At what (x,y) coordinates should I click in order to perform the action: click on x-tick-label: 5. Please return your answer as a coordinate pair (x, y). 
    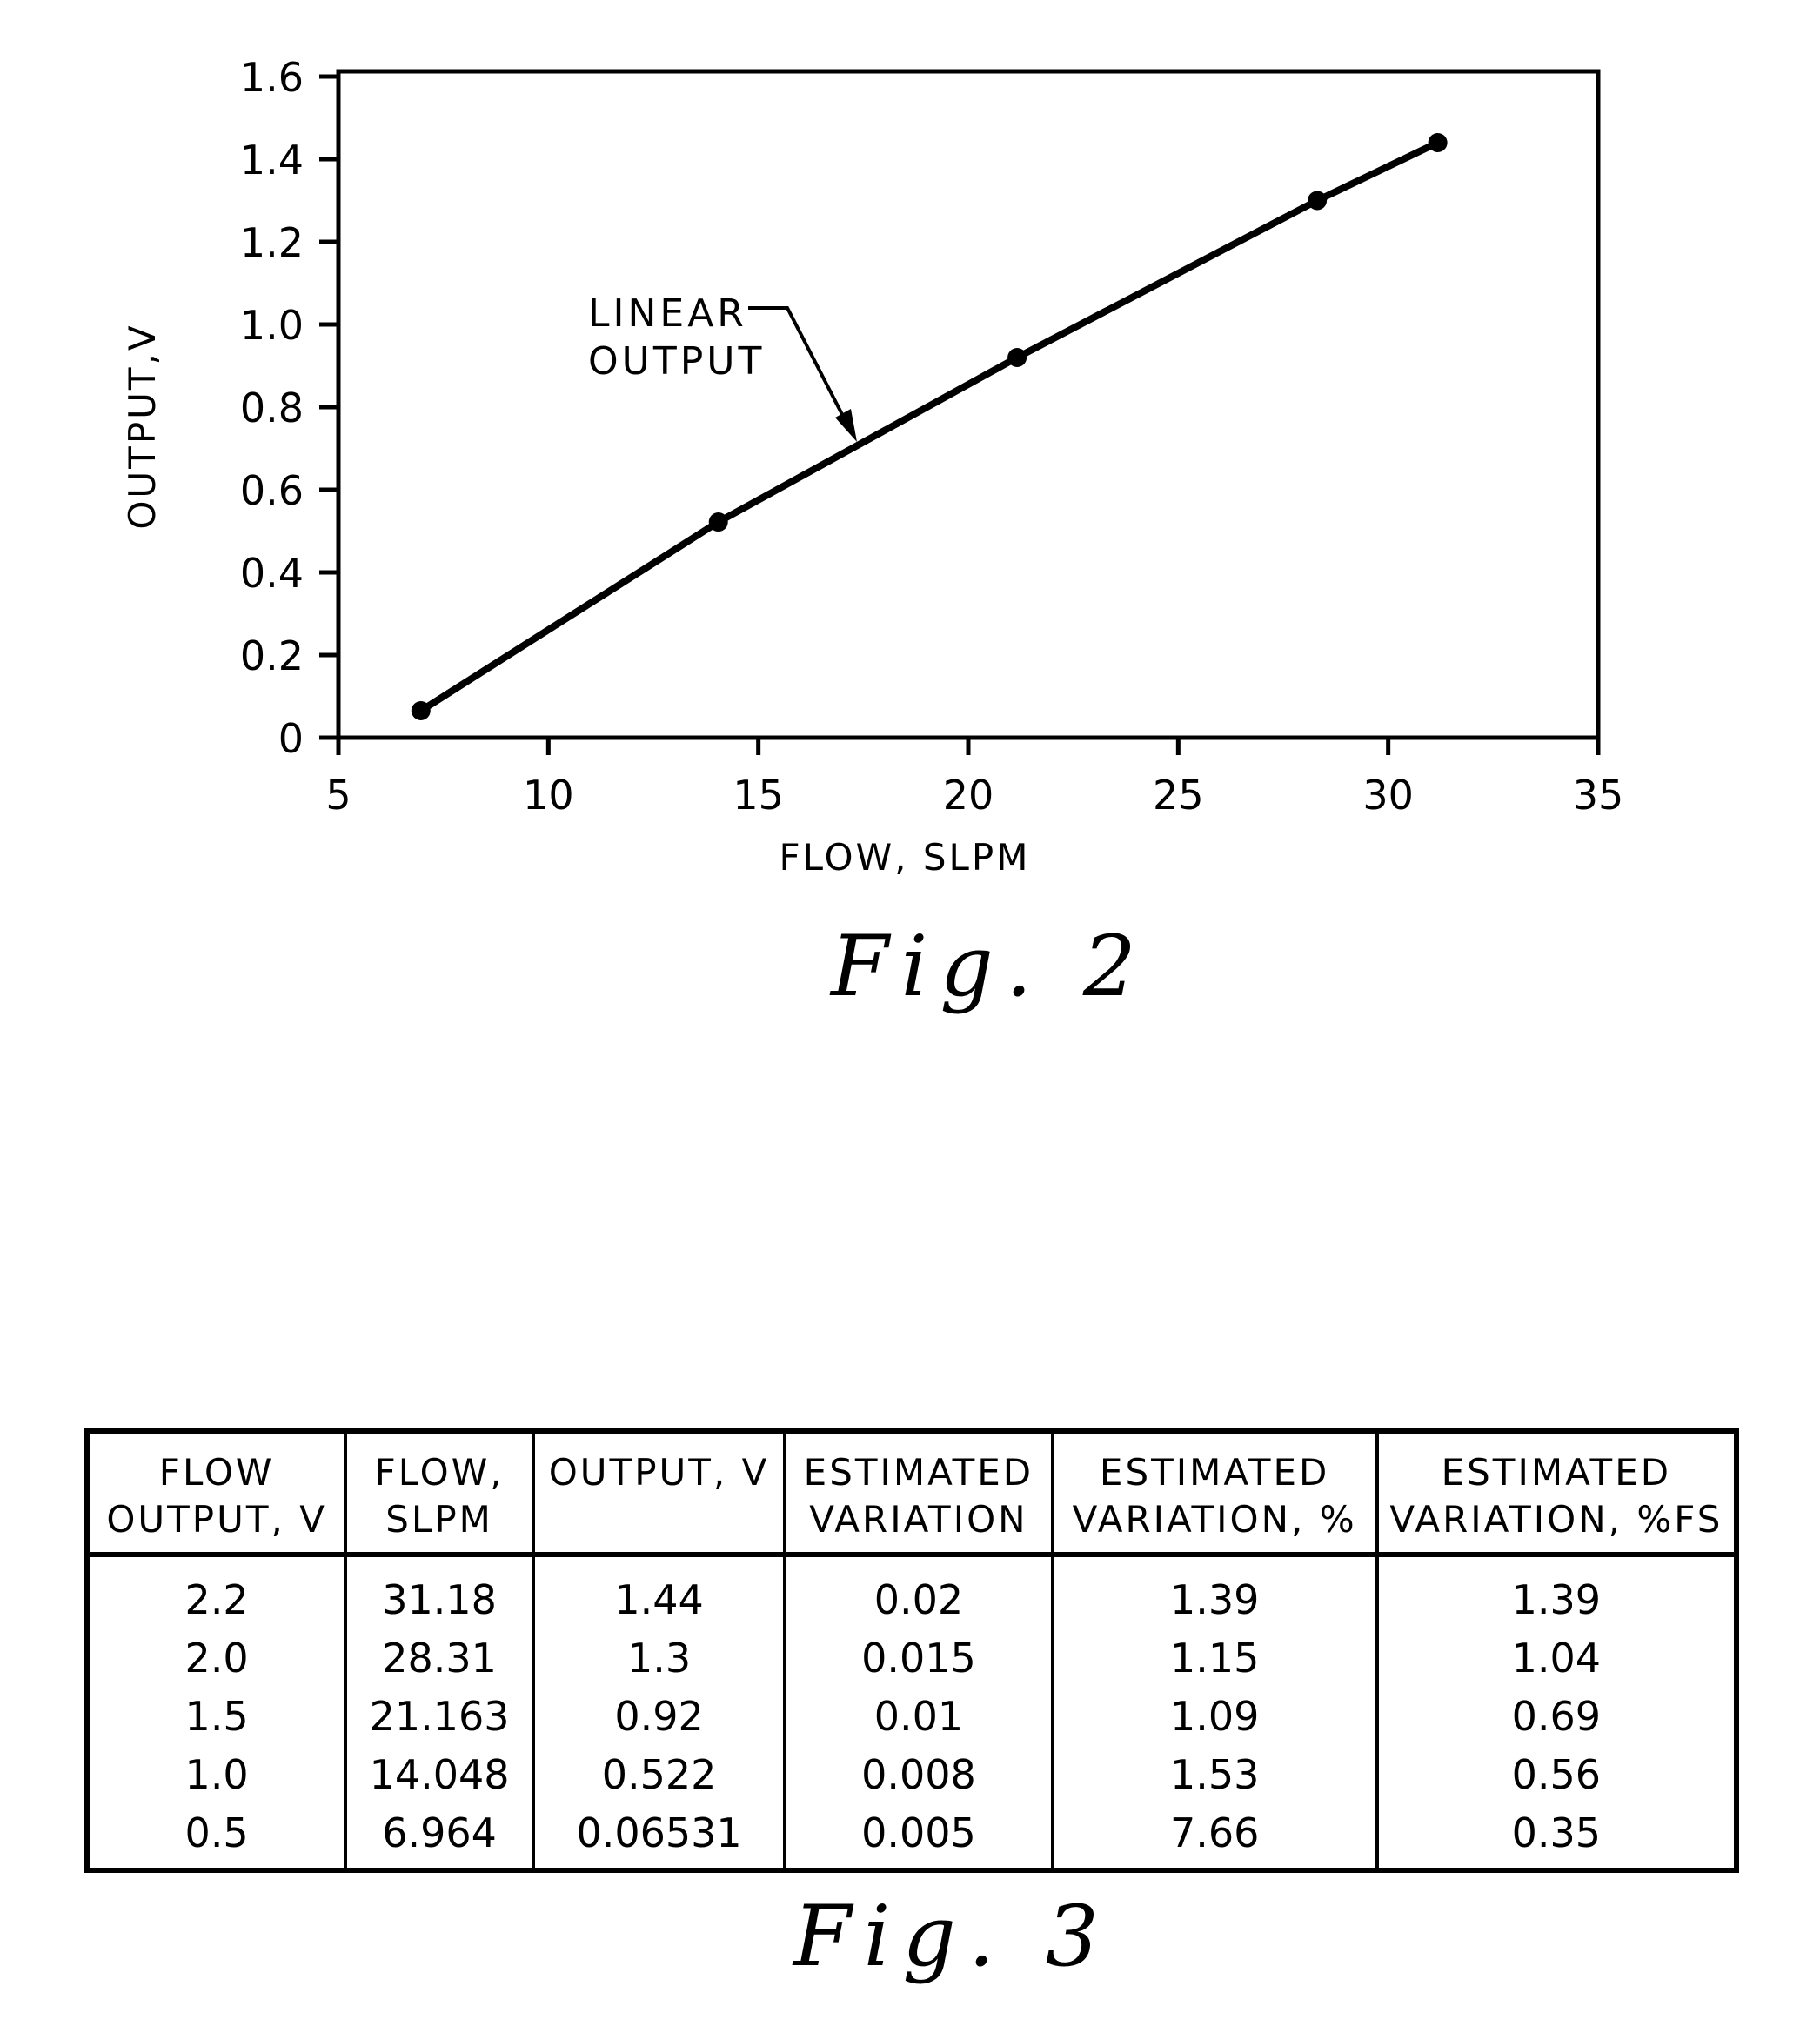
    Looking at the image, I should click on (338, 795).